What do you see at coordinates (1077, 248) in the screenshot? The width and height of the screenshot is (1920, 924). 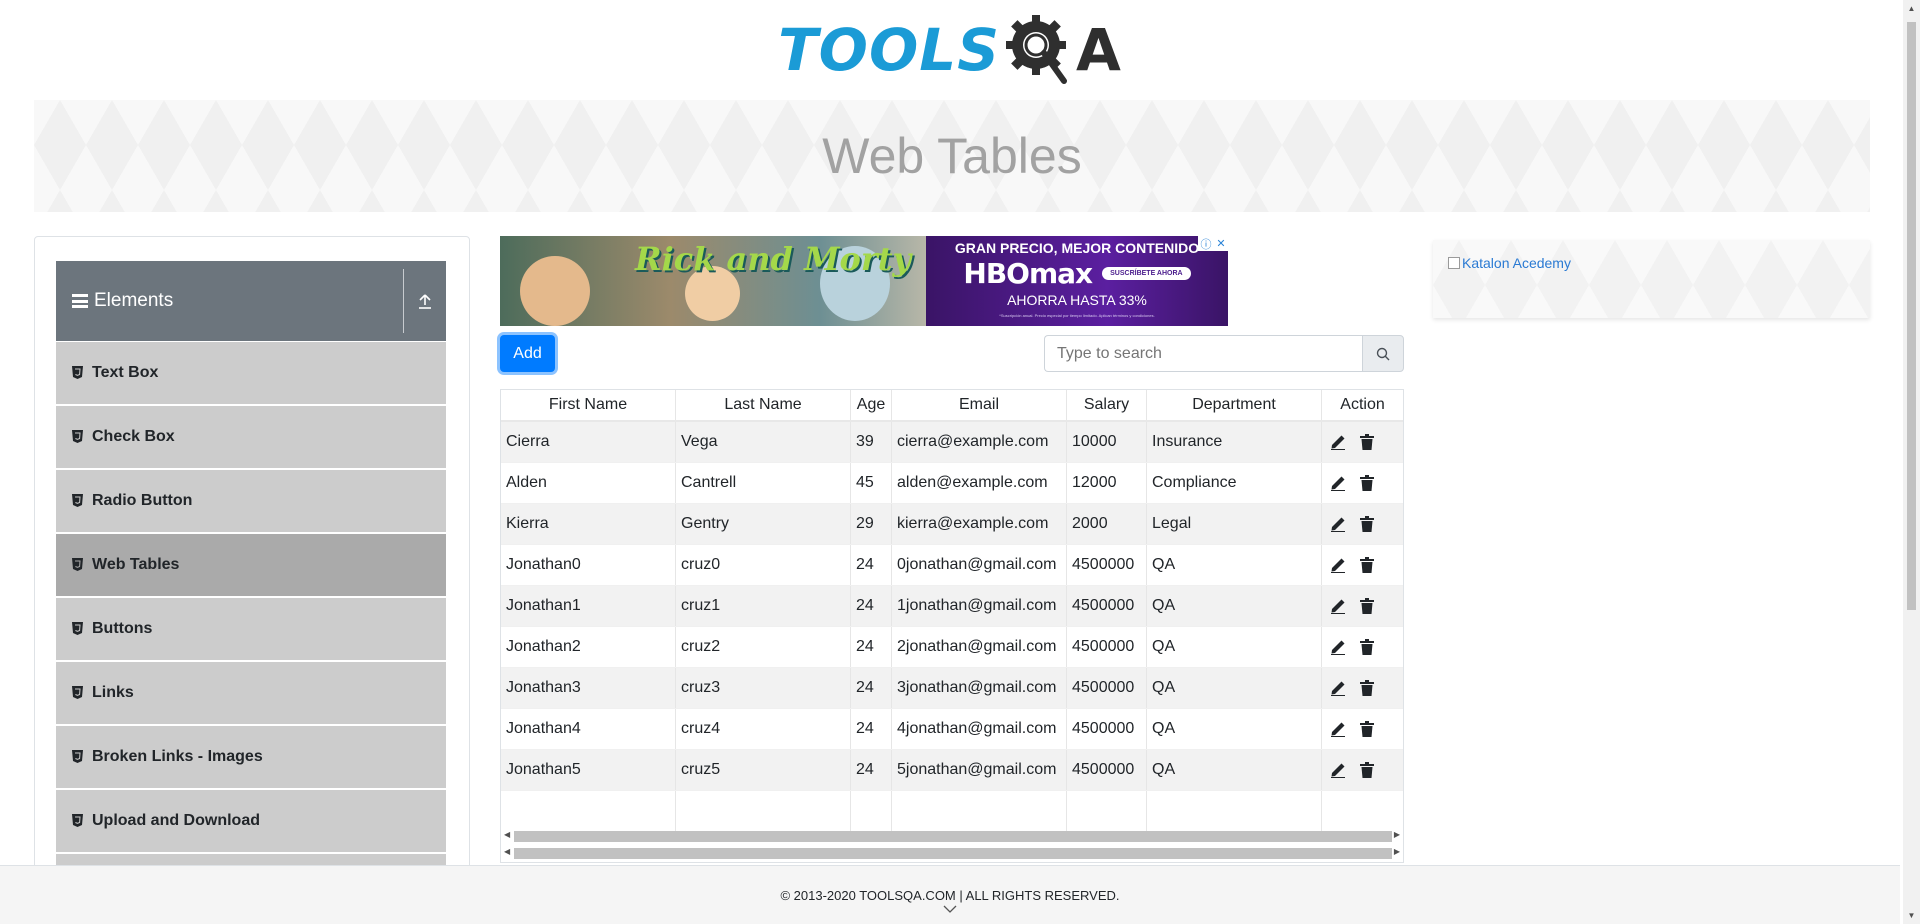 I see `ad-headline: GRAN PRECIO, MEJOR CONTENIDO` at bounding box center [1077, 248].